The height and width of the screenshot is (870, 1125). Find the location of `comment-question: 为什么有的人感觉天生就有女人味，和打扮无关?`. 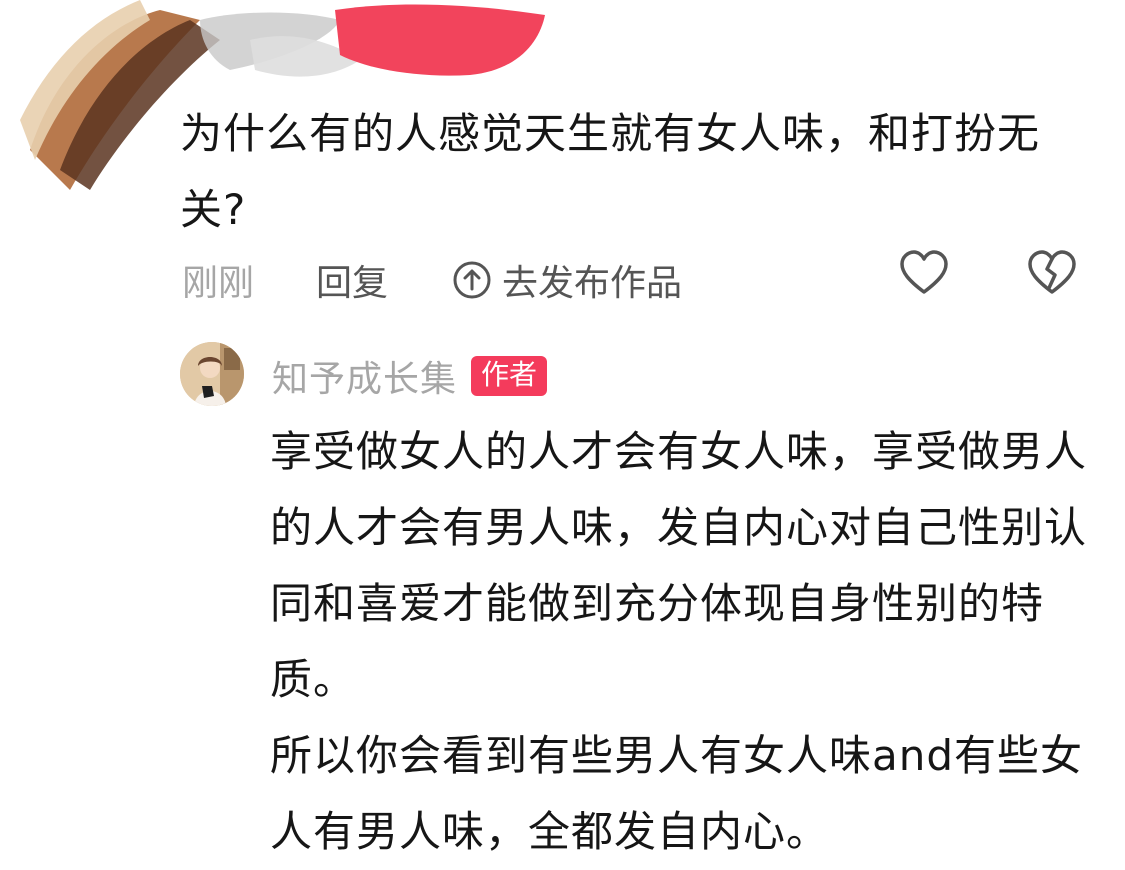

comment-question: 为什么有的人感觉天生就有女人味，和打扮无关? is located at coordinates (610, 171).